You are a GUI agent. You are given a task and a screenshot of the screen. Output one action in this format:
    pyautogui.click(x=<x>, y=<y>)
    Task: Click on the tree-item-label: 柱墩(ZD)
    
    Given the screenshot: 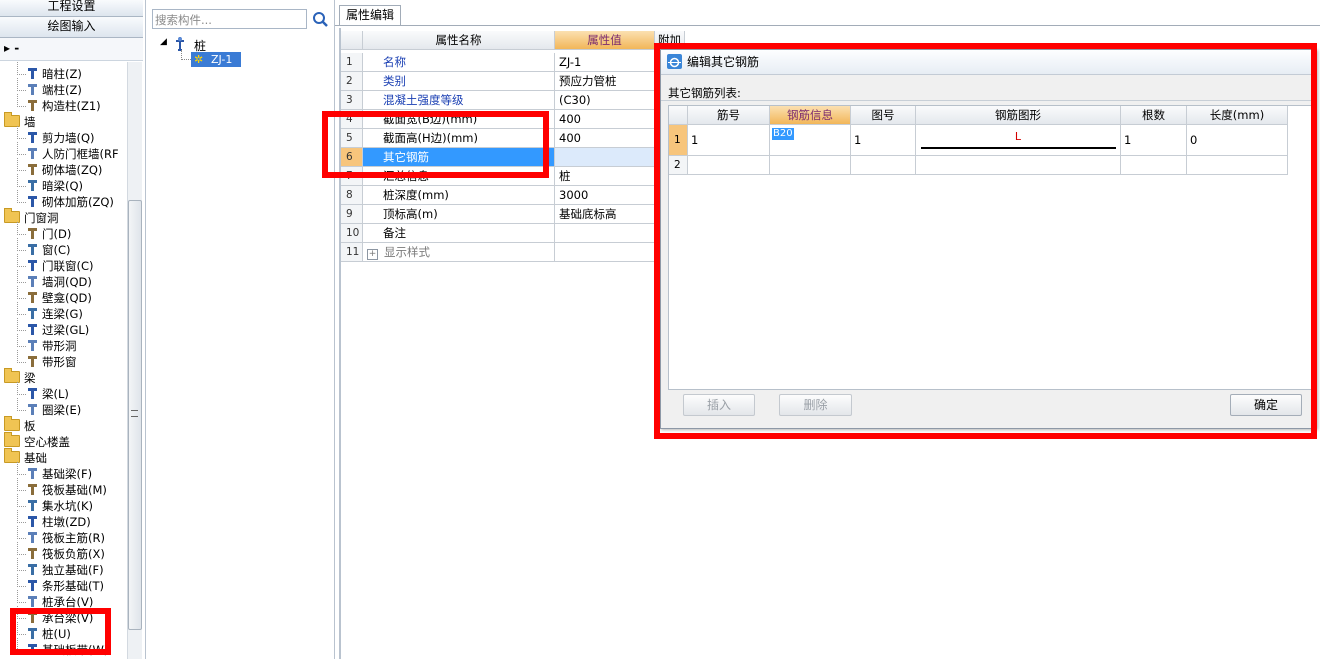 What is the action you would take?
    pyautogui.click(x=66, y=522)
    